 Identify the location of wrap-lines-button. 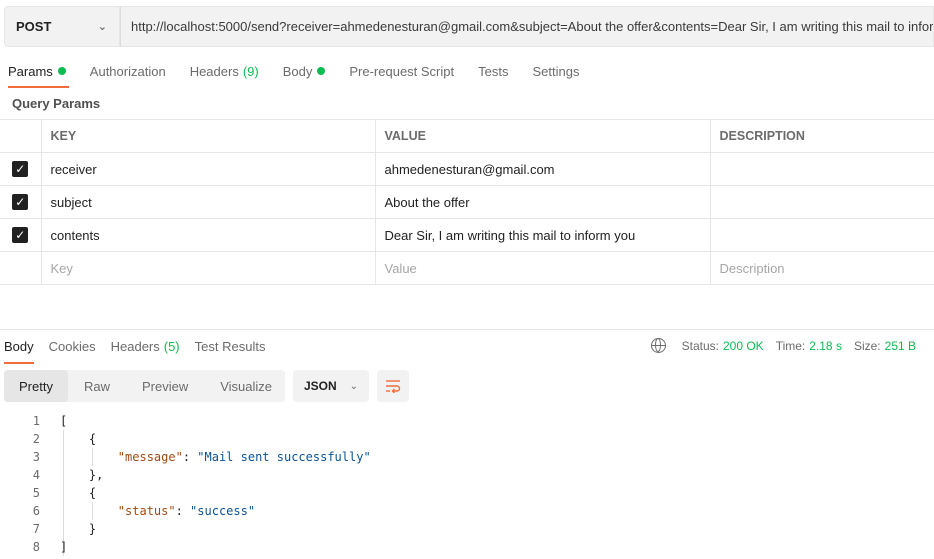
(393, 386).